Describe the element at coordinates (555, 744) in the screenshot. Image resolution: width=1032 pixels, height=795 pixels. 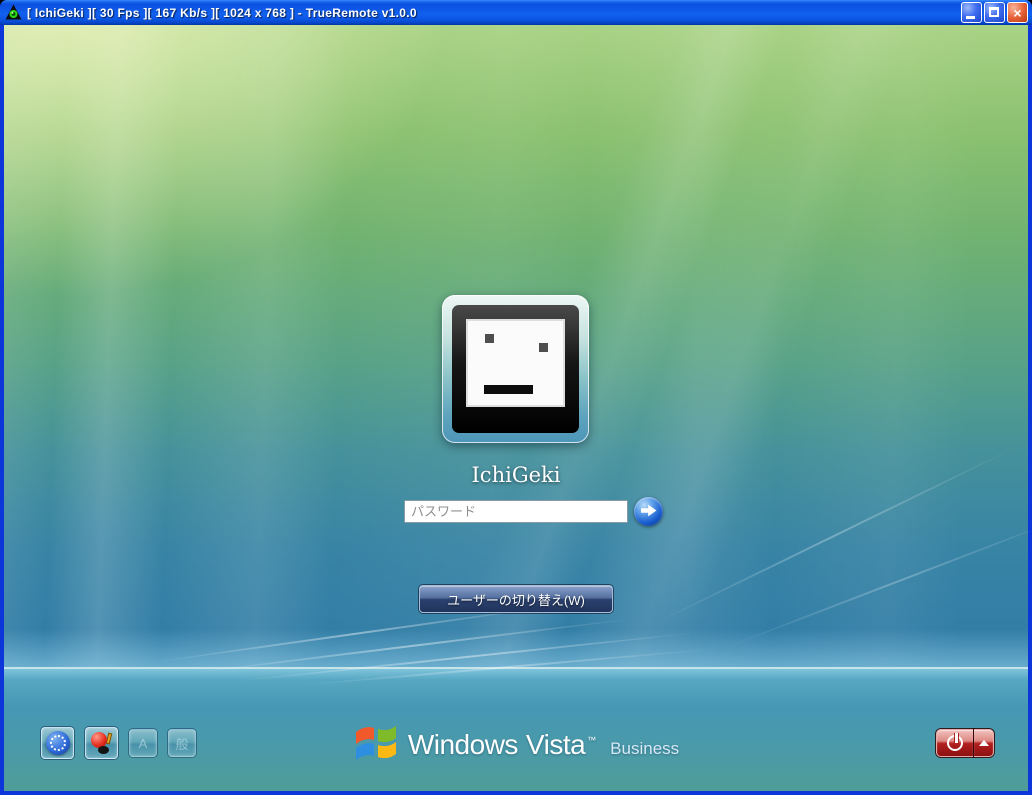
I see `logo-vista: Vista` at that location.